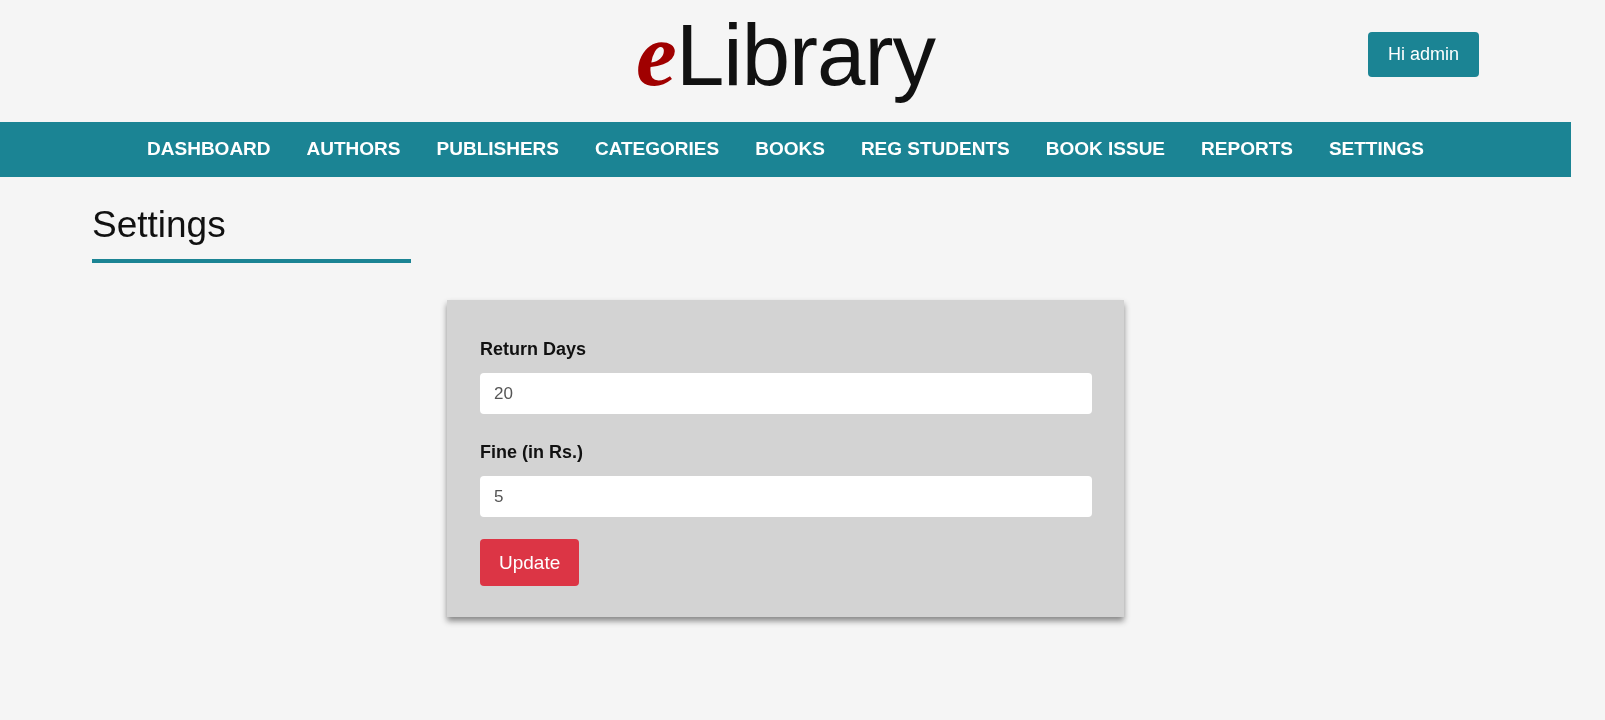 This screenshot has height=720, width=1605. What do you see at coordinates (1247, 149) in the screenshot?
I see `nav-link: REPORTS` at bounding box center [1247, 149].